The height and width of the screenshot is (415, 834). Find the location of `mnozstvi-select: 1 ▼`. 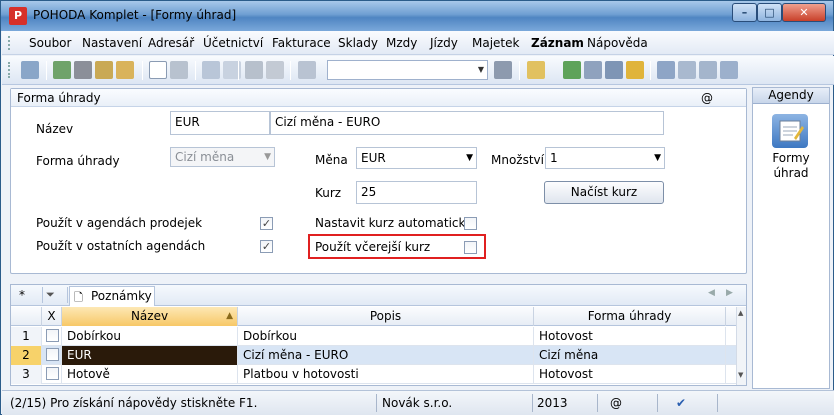

mnozstvi-select: 1 ▼ is located at coordinates (605, 158).